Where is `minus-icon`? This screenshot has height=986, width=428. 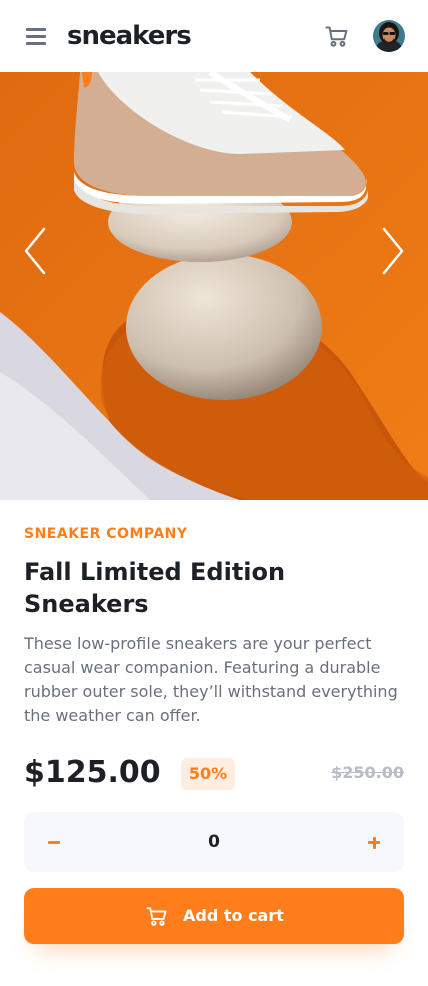
minus-icon is located at coordinates (54, 842).